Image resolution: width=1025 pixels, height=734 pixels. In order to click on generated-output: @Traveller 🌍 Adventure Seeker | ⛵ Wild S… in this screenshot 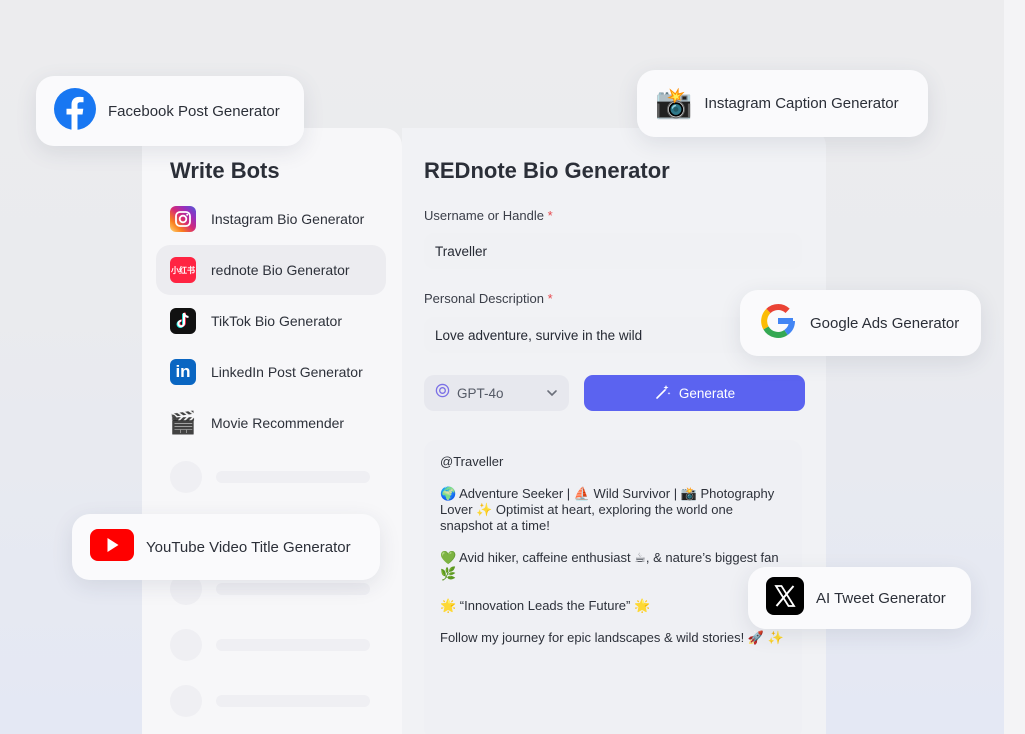, I will do `click(613, 587)`.